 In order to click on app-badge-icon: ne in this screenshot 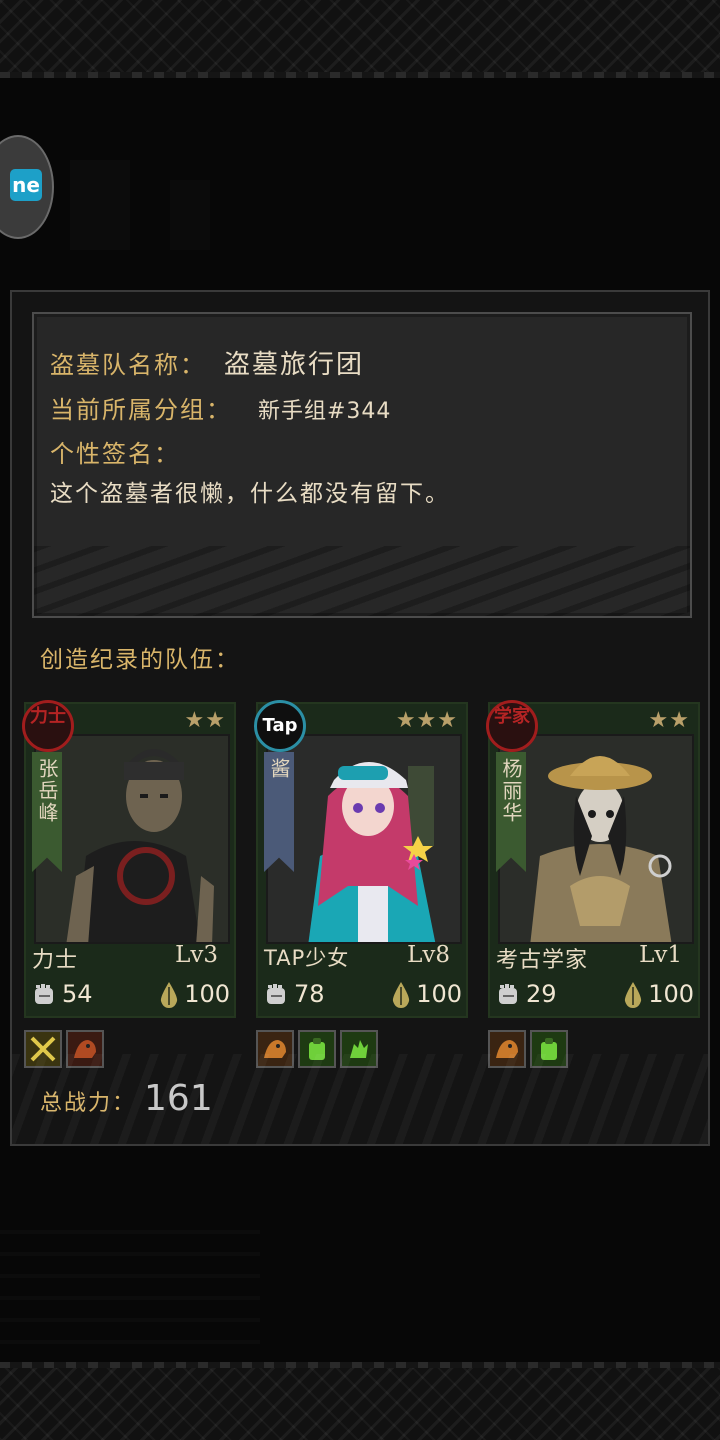, I will do `click(27, 187)`.